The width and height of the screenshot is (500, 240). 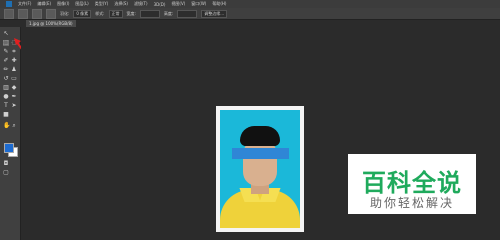 I want to click on new-selection-icon, so click(x=23, y=13).